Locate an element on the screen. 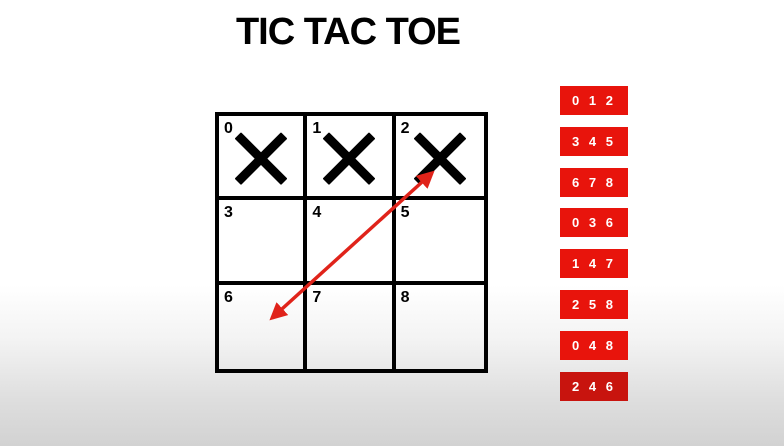  cell-index-label: 7 is located at coordinates (317, 297).